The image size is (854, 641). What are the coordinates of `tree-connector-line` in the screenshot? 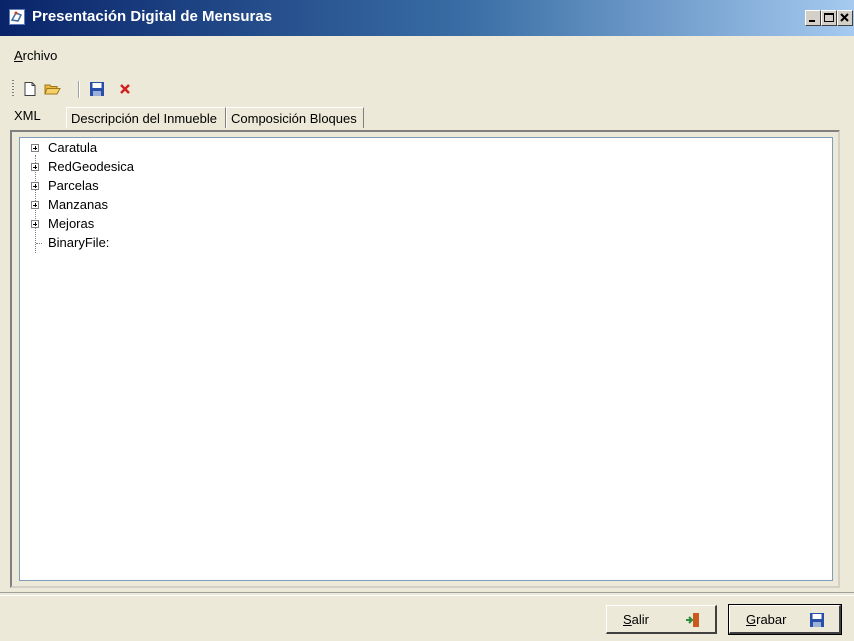 It's located at (39, 243).